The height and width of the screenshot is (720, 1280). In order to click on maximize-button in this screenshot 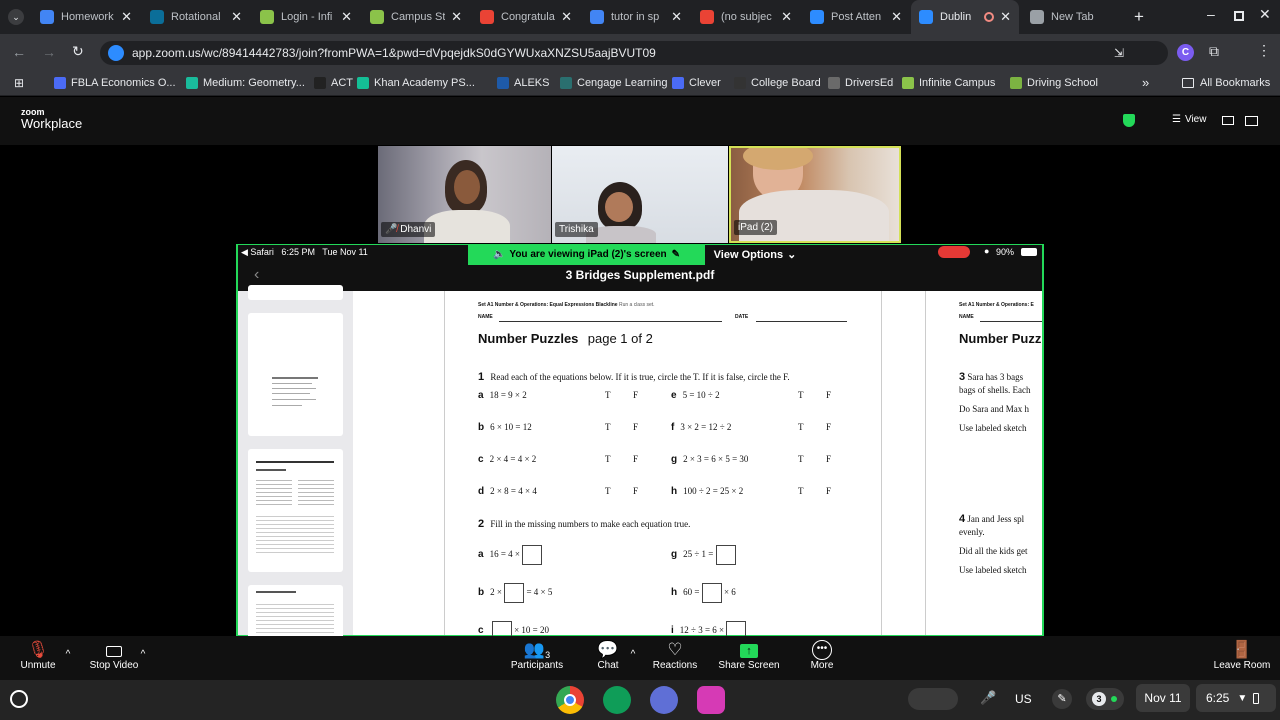, I will do `click(1239, 16)`.